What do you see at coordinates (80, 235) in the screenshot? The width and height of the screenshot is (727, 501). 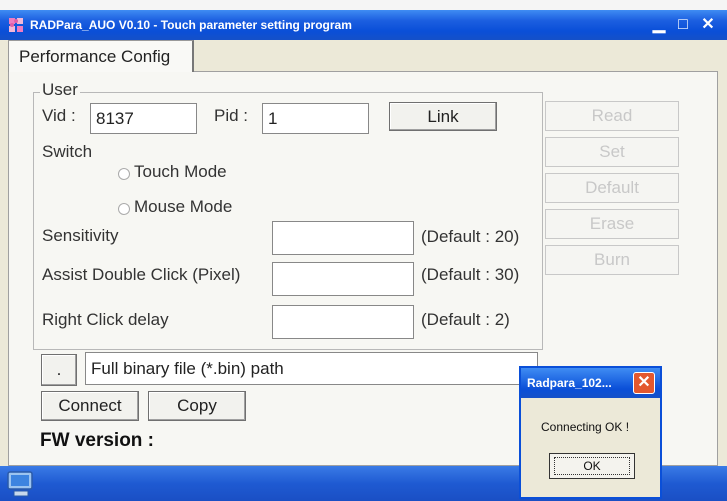 I see `sensitivity-label: Sensitivity` at bounding box center [80, 235].